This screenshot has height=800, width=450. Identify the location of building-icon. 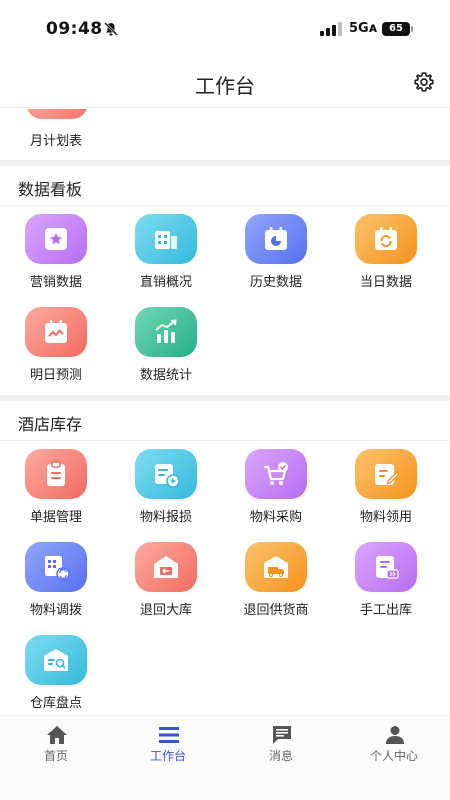
(166, 240).